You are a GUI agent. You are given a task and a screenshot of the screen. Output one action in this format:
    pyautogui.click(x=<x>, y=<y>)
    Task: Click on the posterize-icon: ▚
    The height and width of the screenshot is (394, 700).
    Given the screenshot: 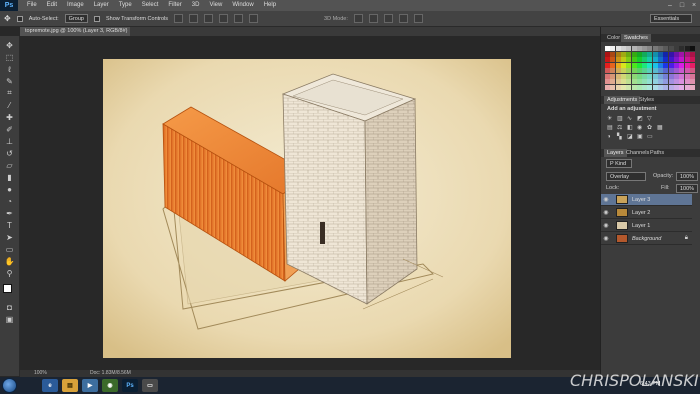 What is the action you would take?
    pyautogui.click(x=620, y=137)
    